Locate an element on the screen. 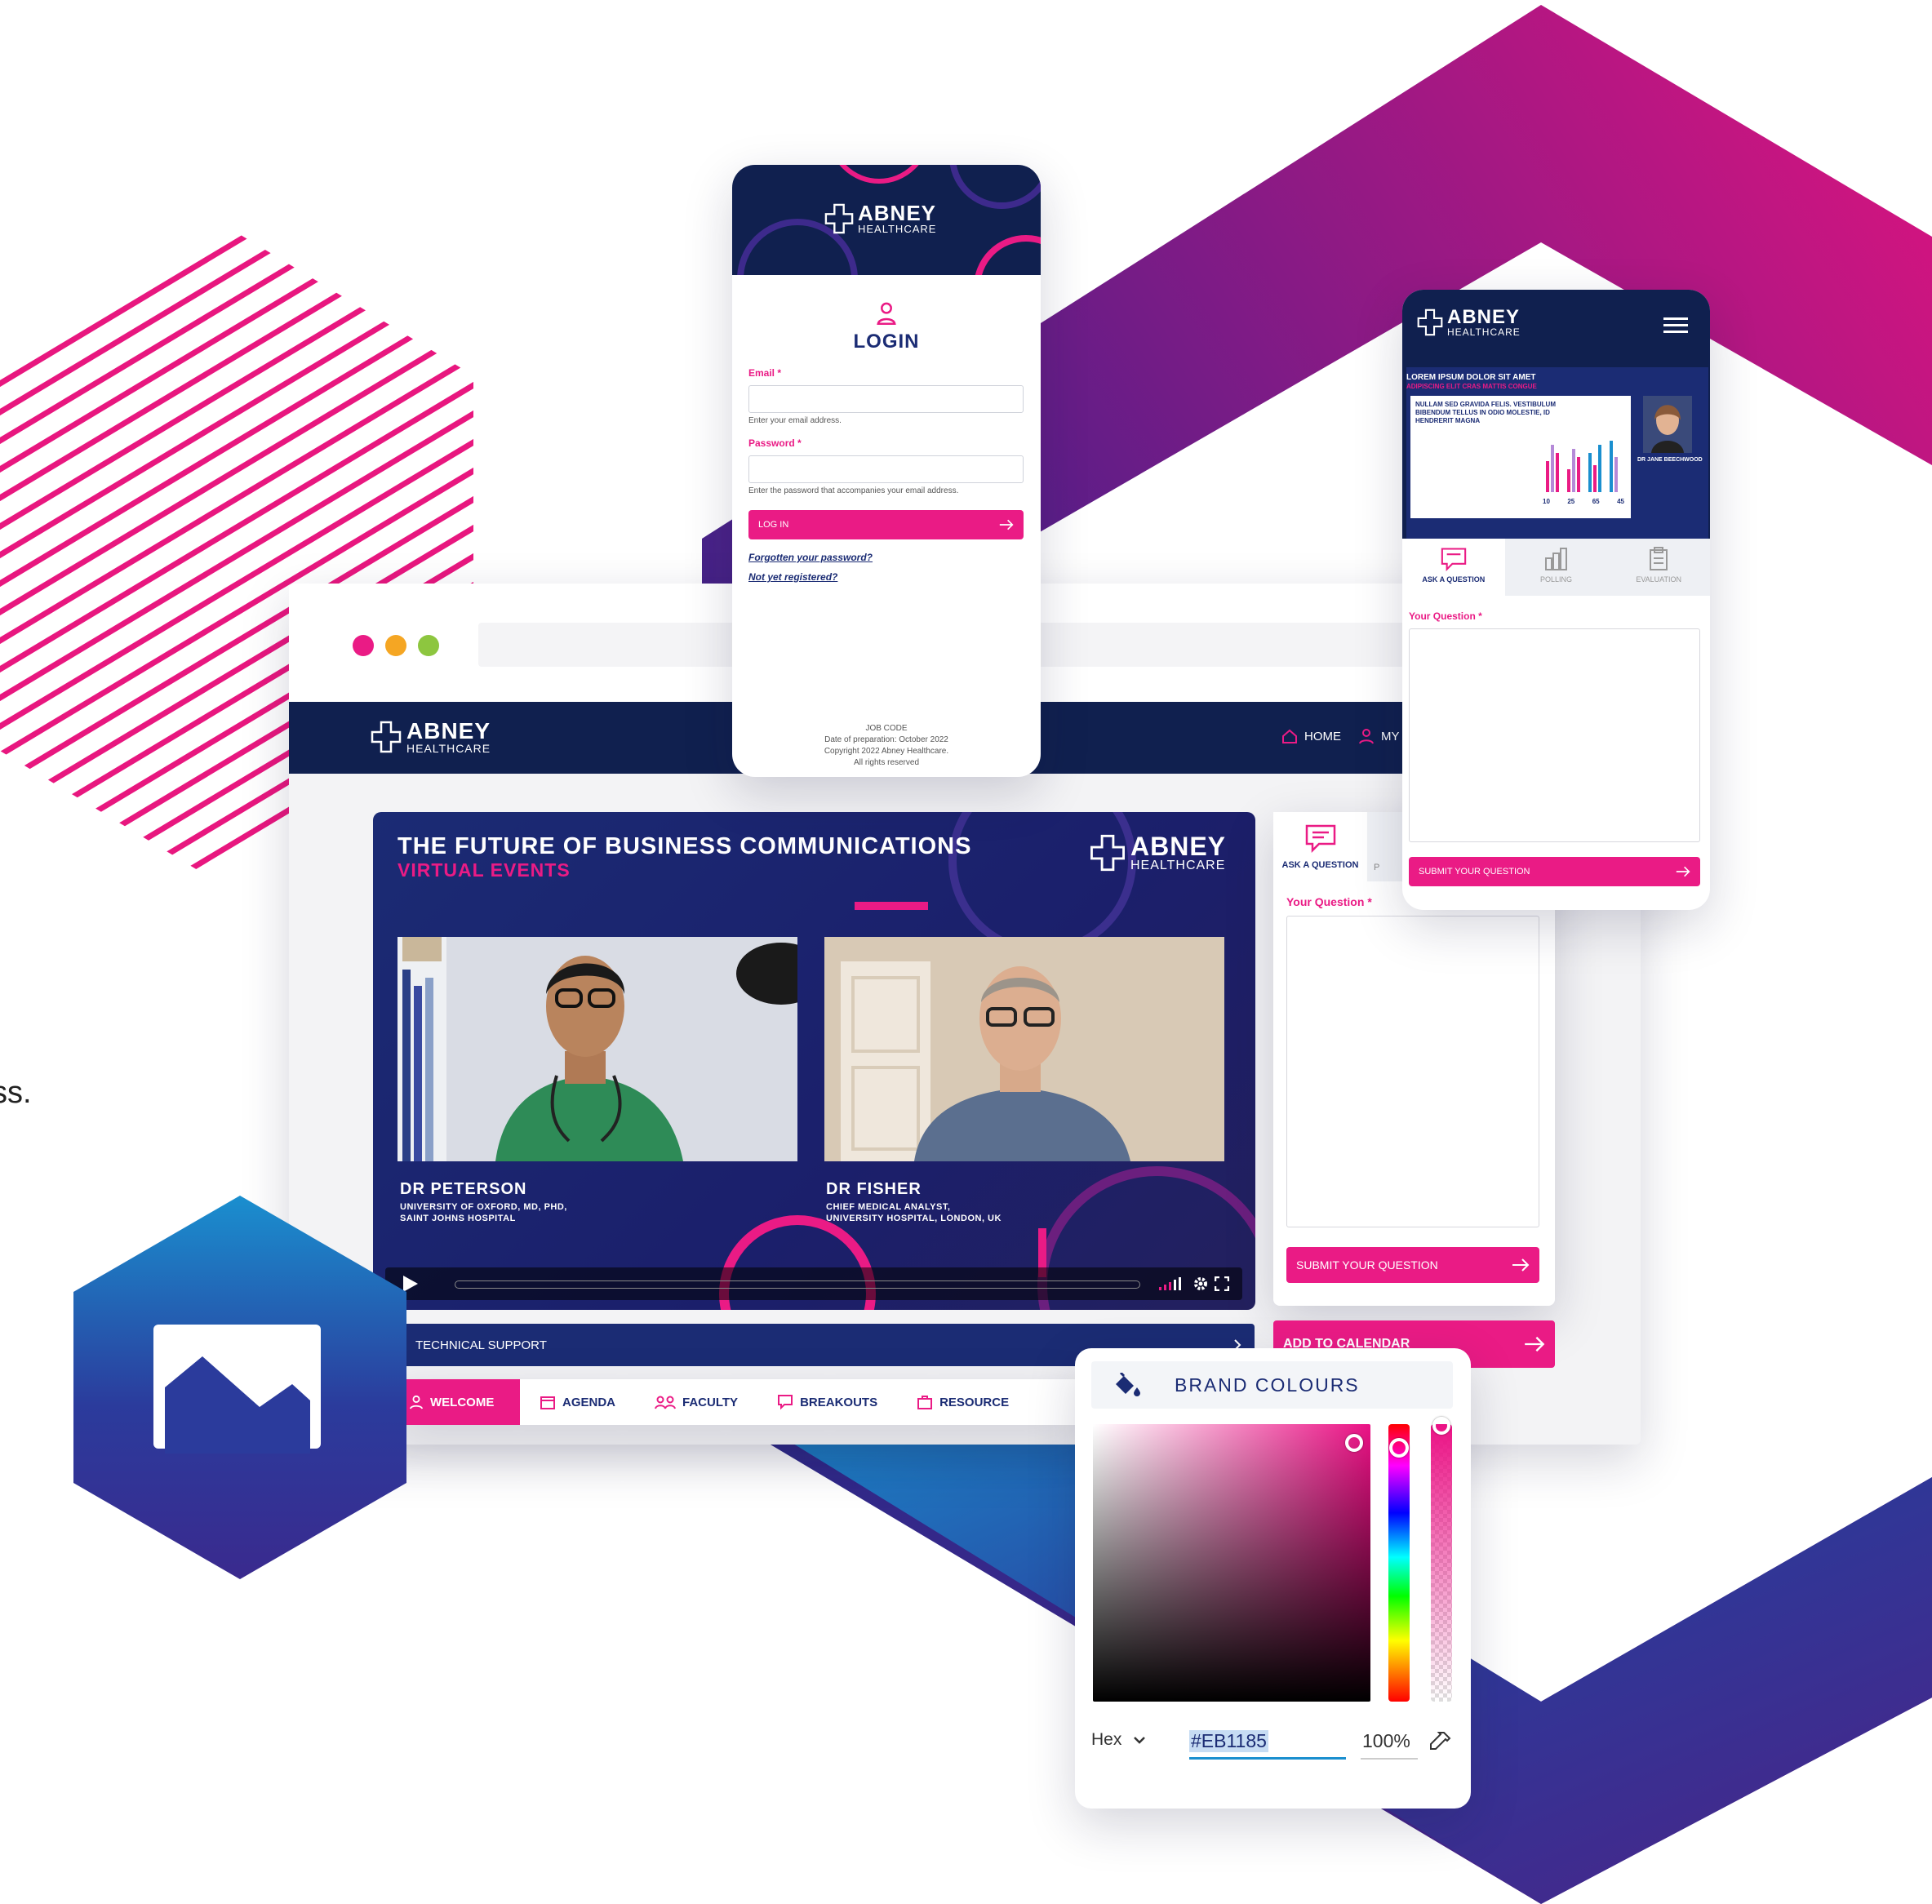 This screenshot has height=1904, width=1932. speaker-video-image is located at coordinates (1024, 1049).